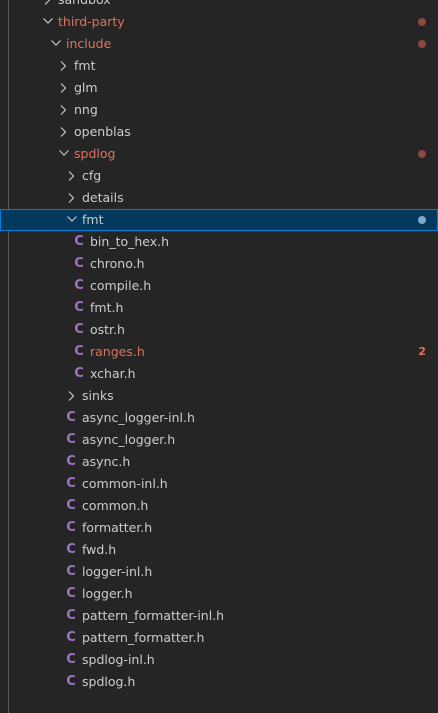 This screenshot has height=713, width=438. Describe the element at coordinates (219, 154) in the screenshot. I see `tree-folder-row: spdlog` at that location.